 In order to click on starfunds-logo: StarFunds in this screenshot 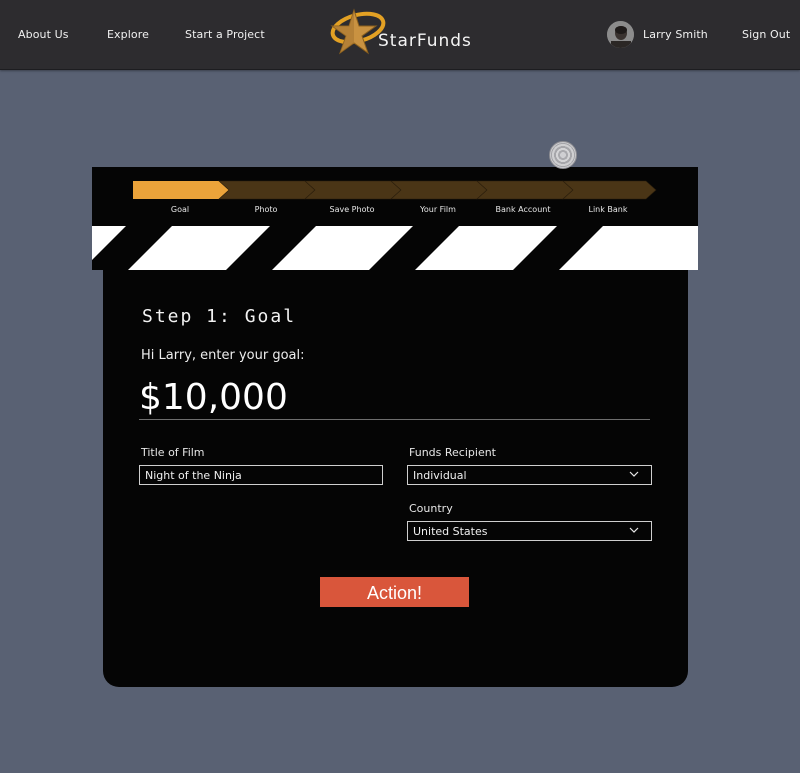, I will do `click(403, 33)`.